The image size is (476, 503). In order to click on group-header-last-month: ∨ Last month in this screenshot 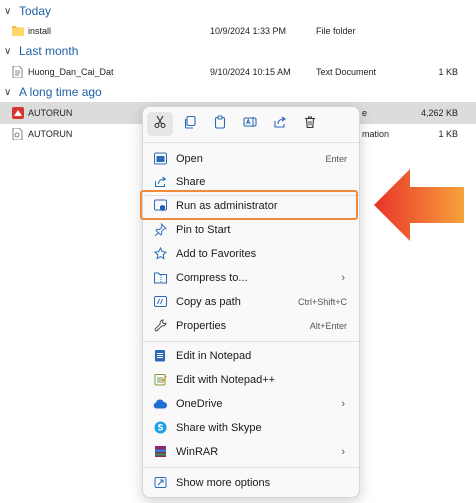, I will do `click(41, 51)`.